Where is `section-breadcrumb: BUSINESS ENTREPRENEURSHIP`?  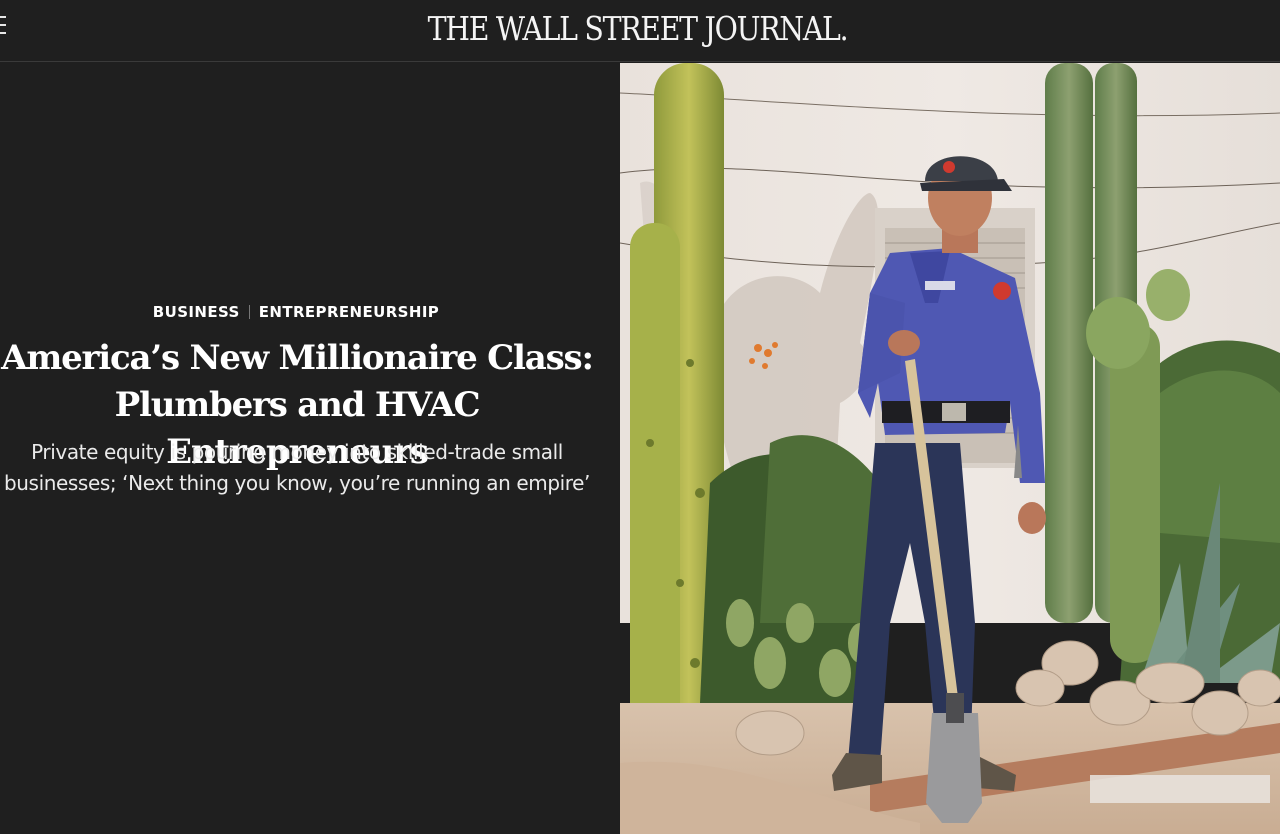 section-breadcrumb: BUSINESS ENTREPRENEURSHIP is located at coordinates (296, 312).